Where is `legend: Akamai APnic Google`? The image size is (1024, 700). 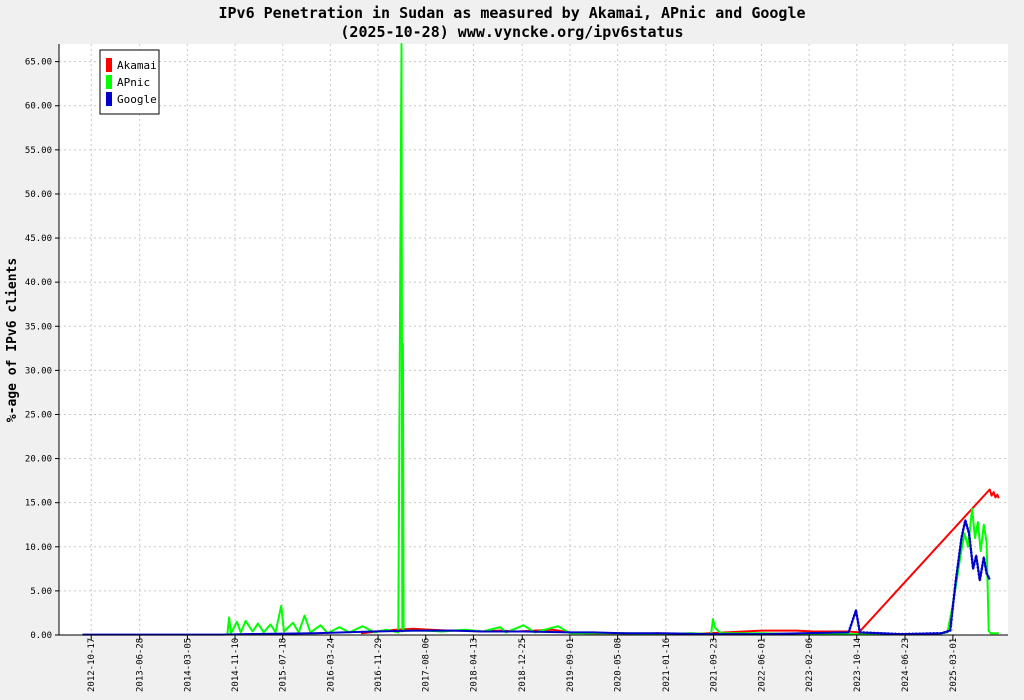
legend: Akamai APnic Google is located at coordinates (129, 82).